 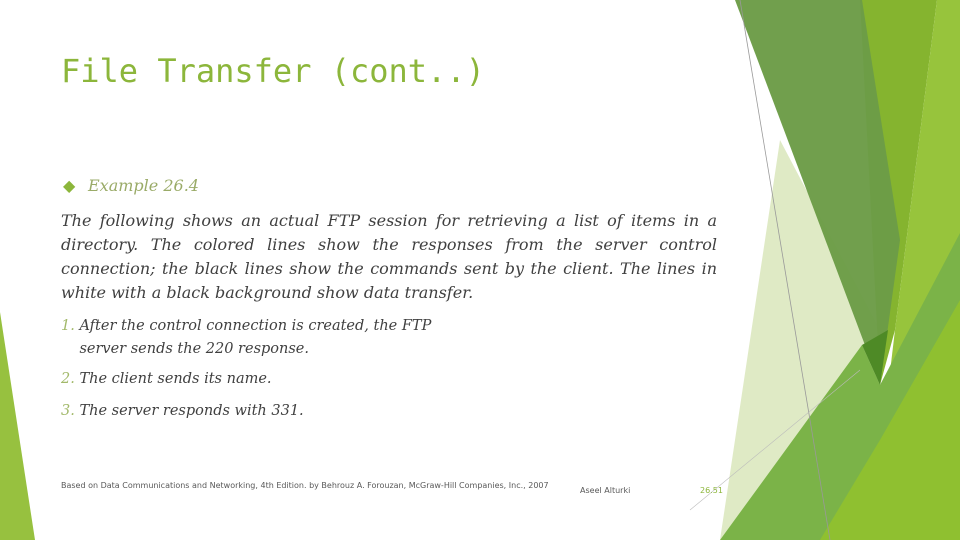 I want to click on list-item: 2. The client sends its name., so click(x=280, y=379).